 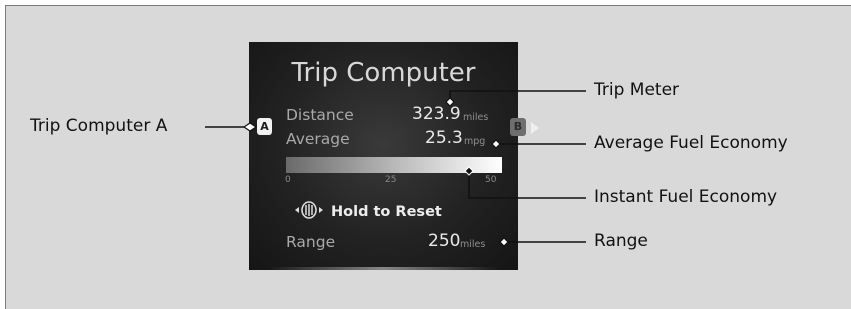 I want to click on marker-range, so click(x=504, y=242).